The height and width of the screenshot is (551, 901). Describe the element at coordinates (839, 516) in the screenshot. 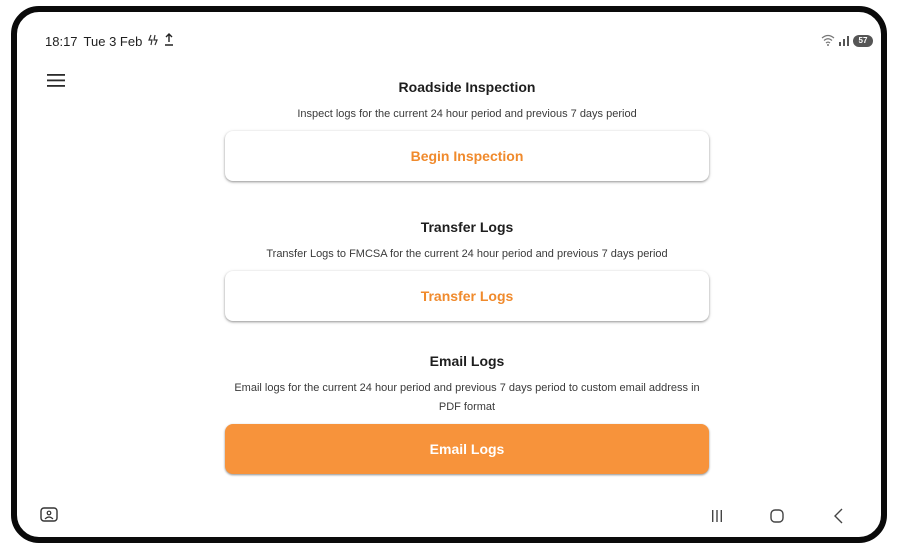

I see `back-icon` at that location.